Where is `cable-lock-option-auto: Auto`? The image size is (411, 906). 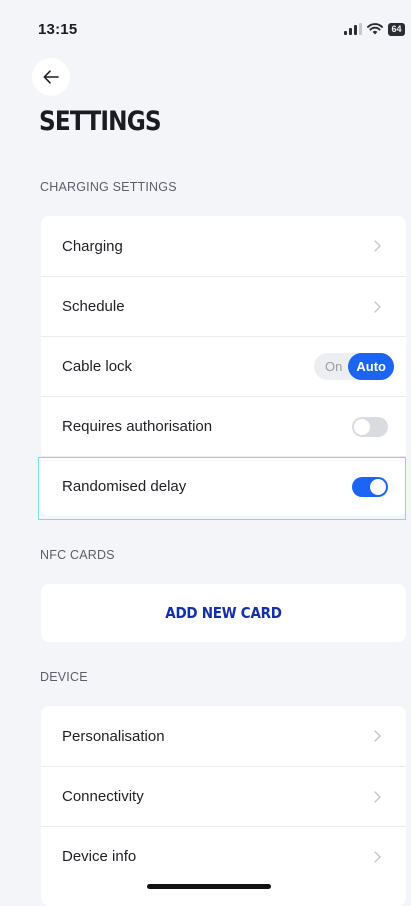 cable-lock-option-auto: Auto is located at coordinates (371, 366).